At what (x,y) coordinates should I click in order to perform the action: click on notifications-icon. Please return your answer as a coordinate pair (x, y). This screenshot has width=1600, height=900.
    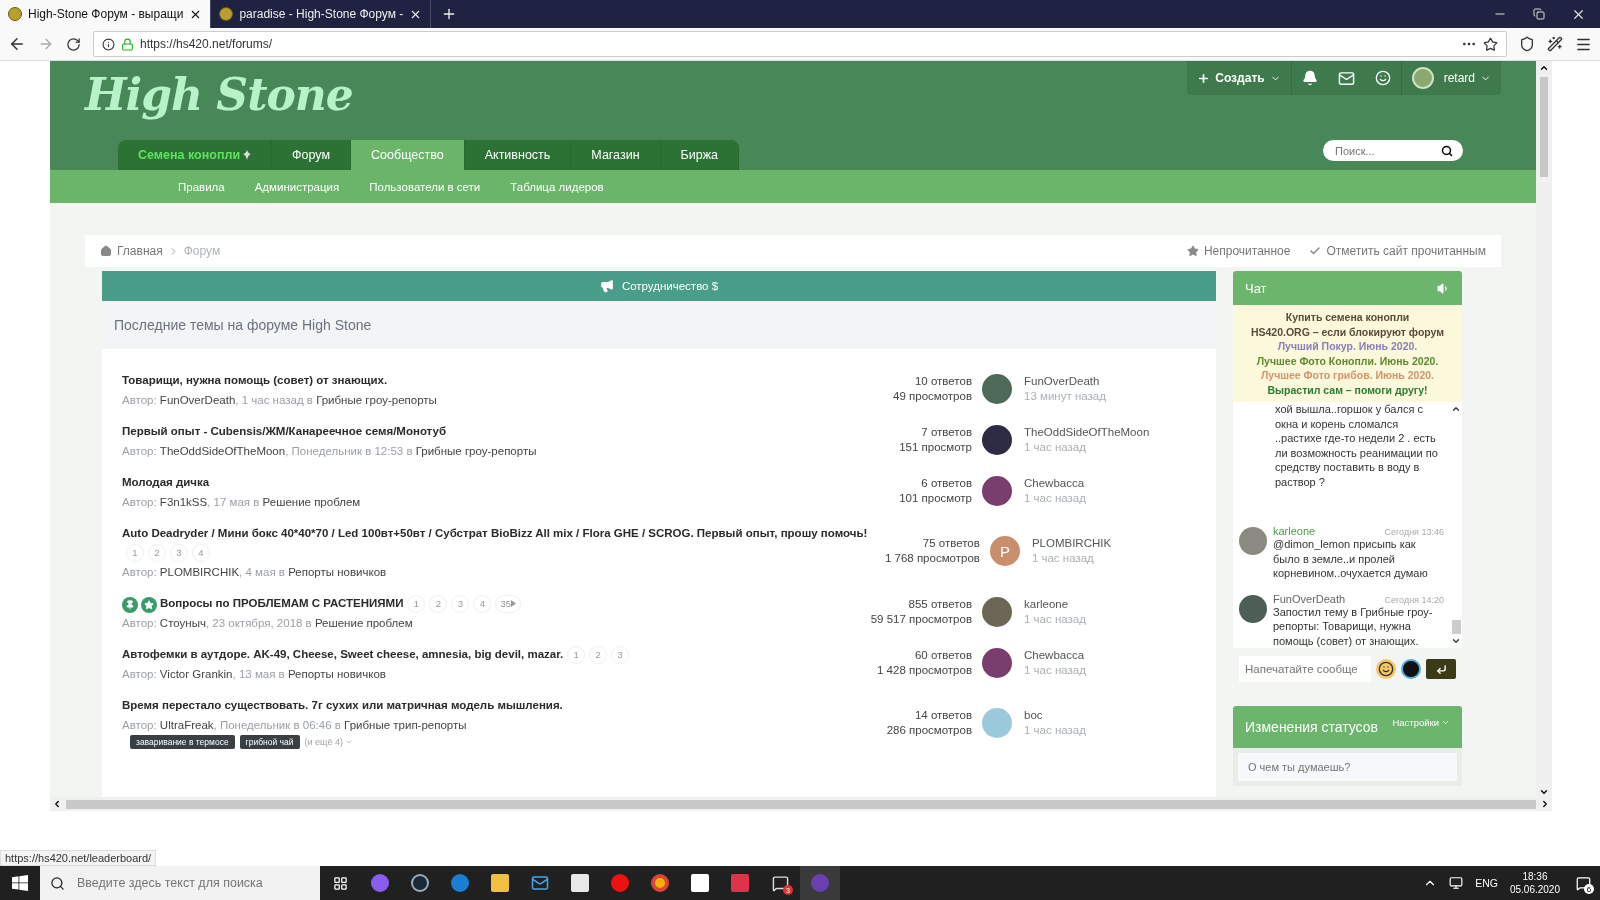
    Looking at the image, I should click on (1309, 78).